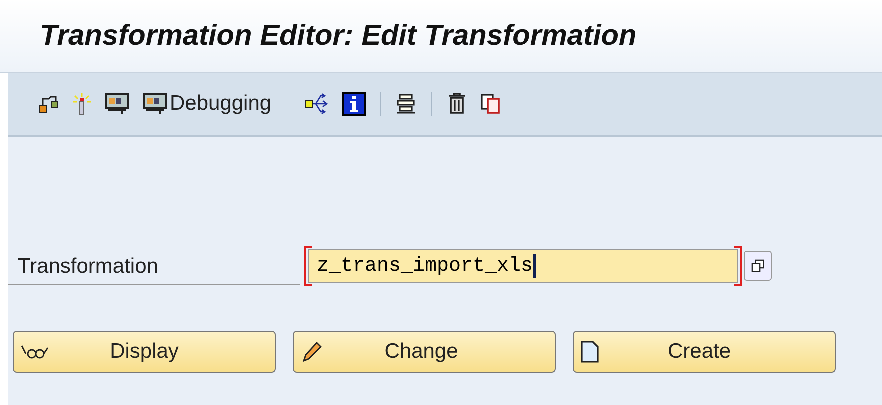  Describe the element at coordinates (590, 352) in the screenshot. I see `document-icon` at that location.